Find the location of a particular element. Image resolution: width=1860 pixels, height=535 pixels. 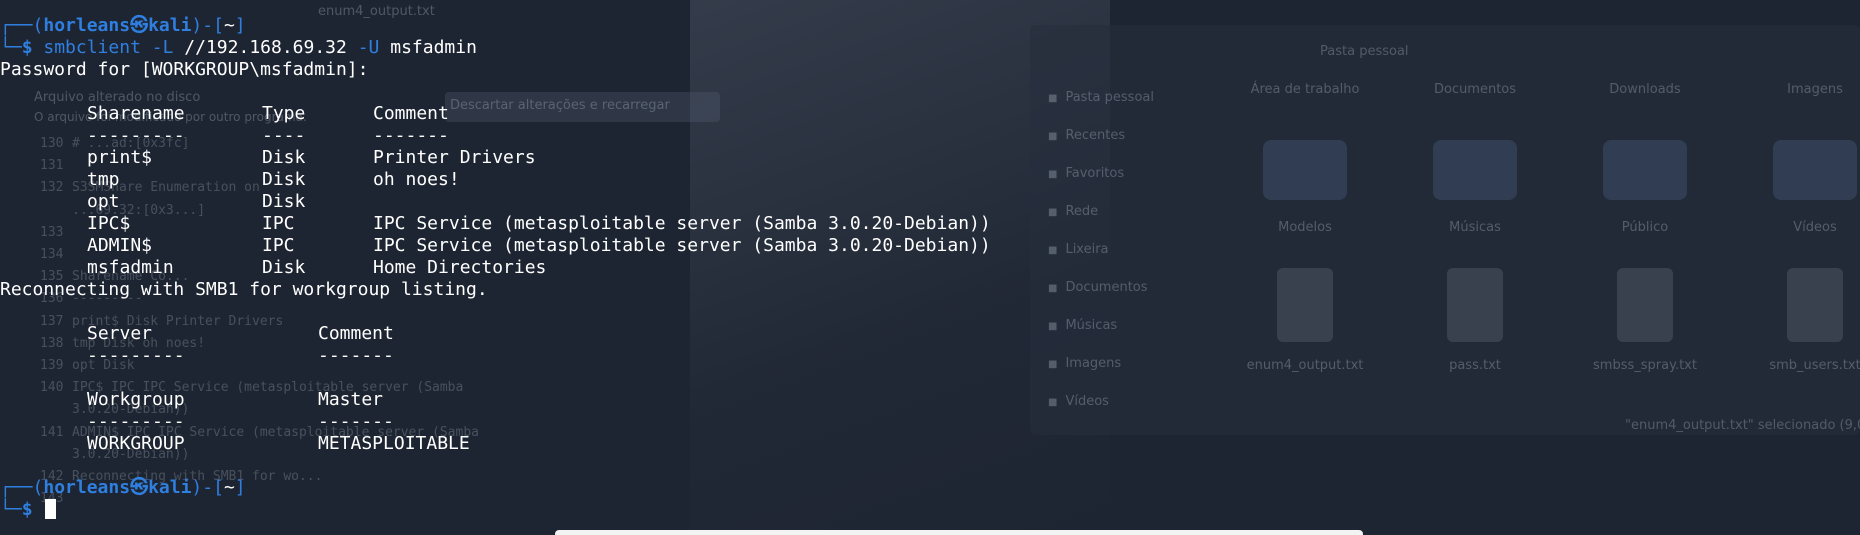

workgroup-sep-master: ------- is located at coordinates (356, 421).